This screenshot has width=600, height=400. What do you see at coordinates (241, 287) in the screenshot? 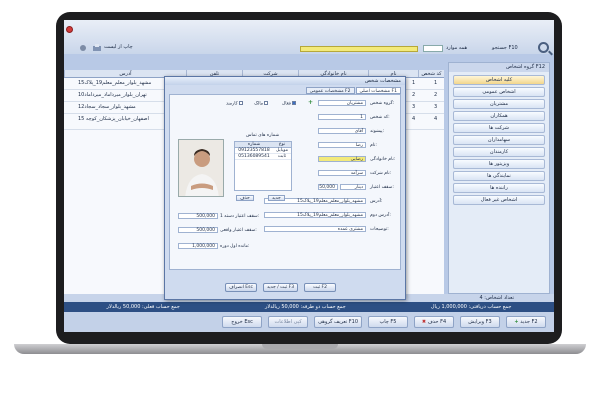
I see `cancel-button: انصراف Esc` at bounding box center [241, 287].